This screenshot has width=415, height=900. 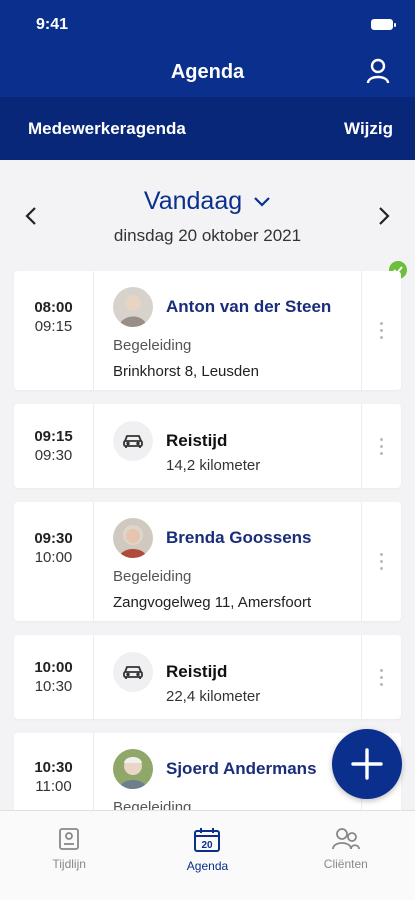 What do you see at coordinates (107, 128) in the screenshot?
I see `agenda-type-label: Medewerkeragenda` at bounding box center [107, 128].